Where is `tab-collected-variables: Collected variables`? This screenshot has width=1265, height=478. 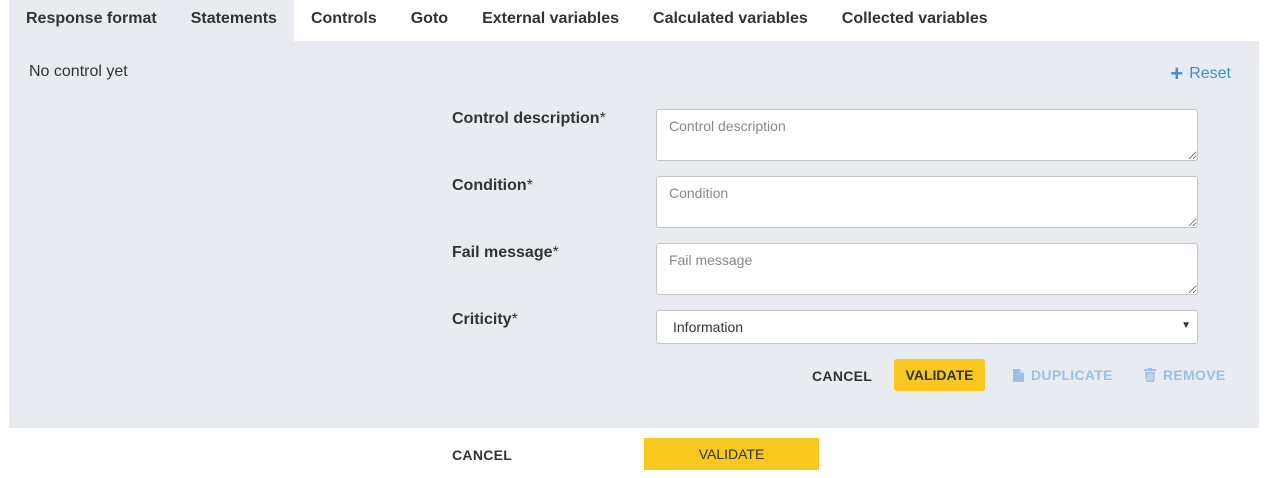 tab-collected-variables: Collected variables is located at coordinates (914, 20).